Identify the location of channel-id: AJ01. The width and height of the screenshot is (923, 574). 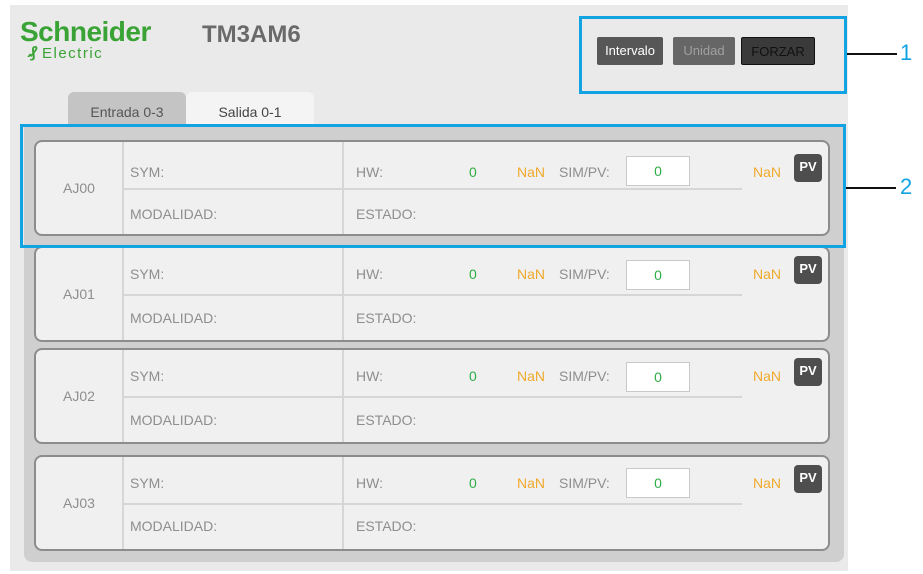
(79, 294).